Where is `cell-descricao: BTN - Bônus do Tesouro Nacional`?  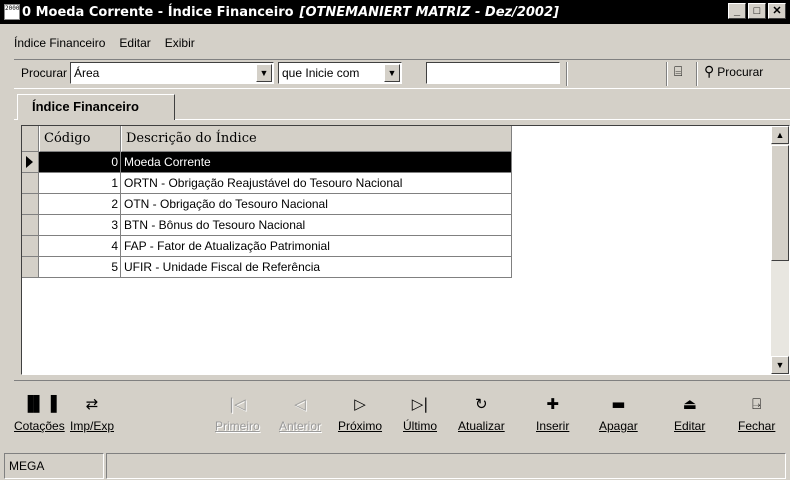
cell-descricao: BTN - Bônus do Tesouro Nacional is located at coordinates (316, 225).